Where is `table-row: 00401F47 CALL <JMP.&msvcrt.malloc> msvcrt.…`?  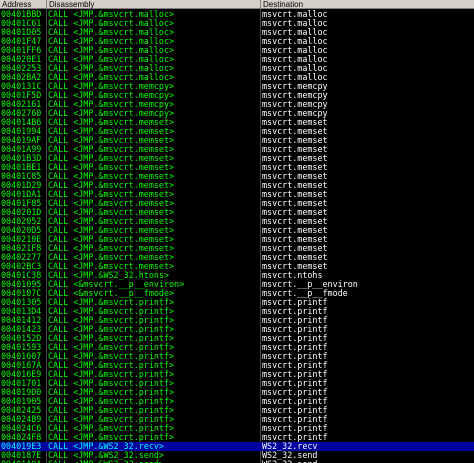
table-row: 00401F47 CALL <JMP.&msvcrt.malloc> msvcrt.… is located at coordinates (237, 41).